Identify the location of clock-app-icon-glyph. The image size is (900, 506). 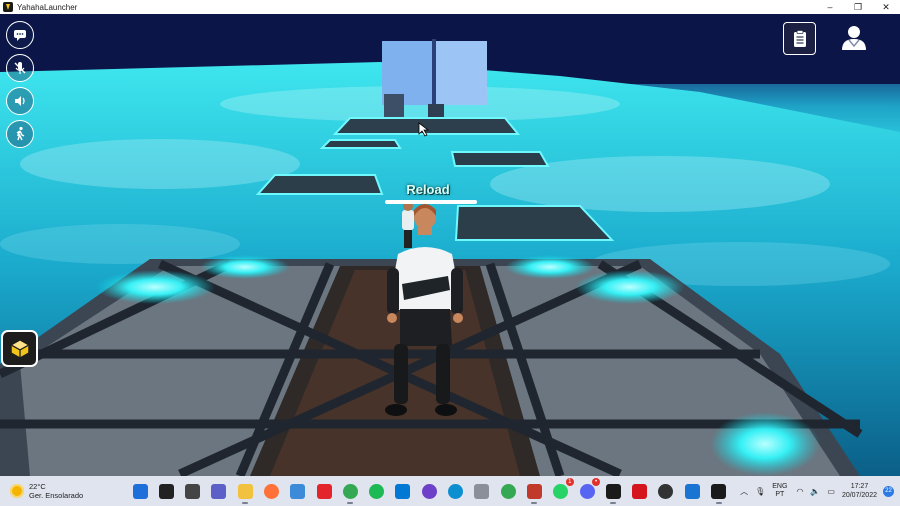
(666, 491).